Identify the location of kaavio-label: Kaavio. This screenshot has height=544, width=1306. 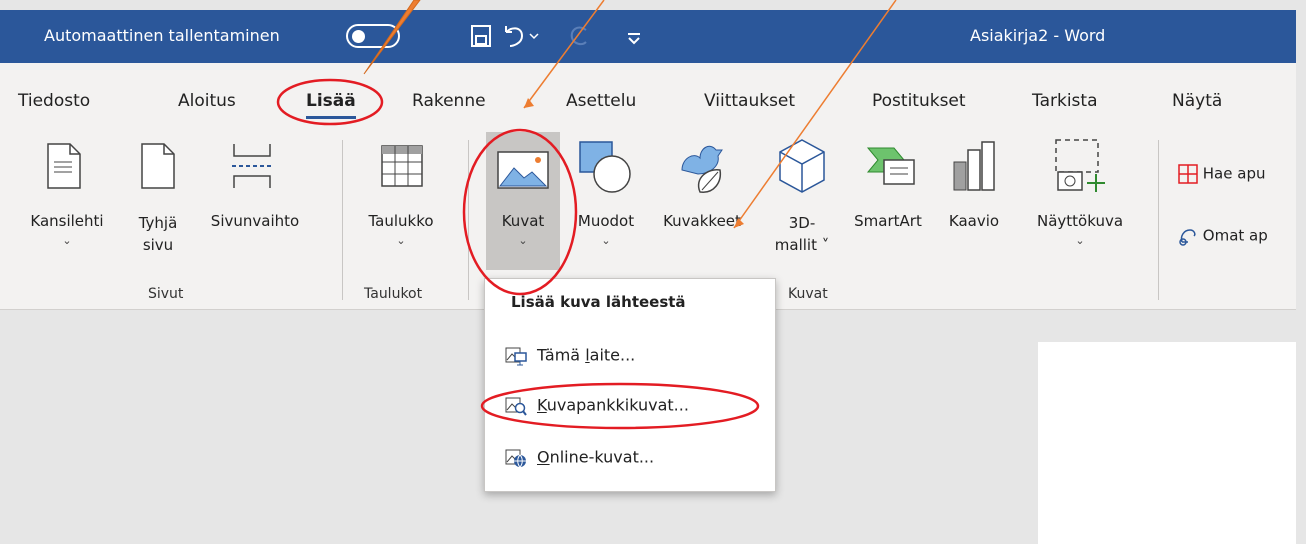
(974, 221).